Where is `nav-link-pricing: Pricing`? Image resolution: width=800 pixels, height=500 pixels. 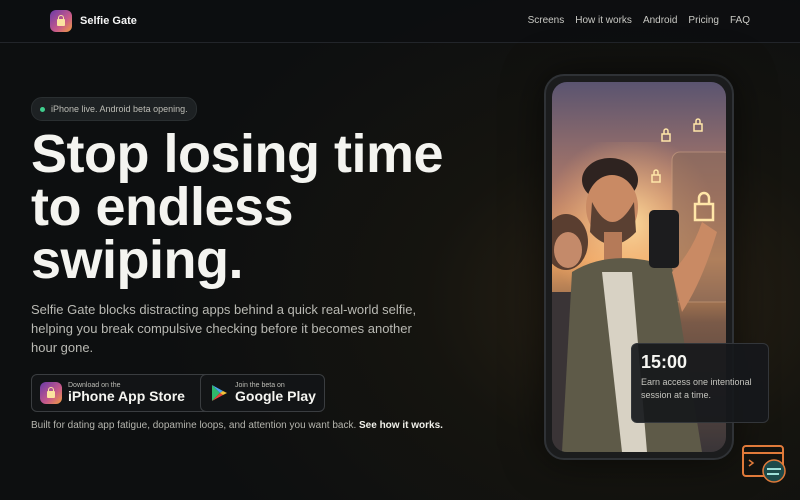
nav-link-pricing: Pricing is located at coordinates (703, 20).